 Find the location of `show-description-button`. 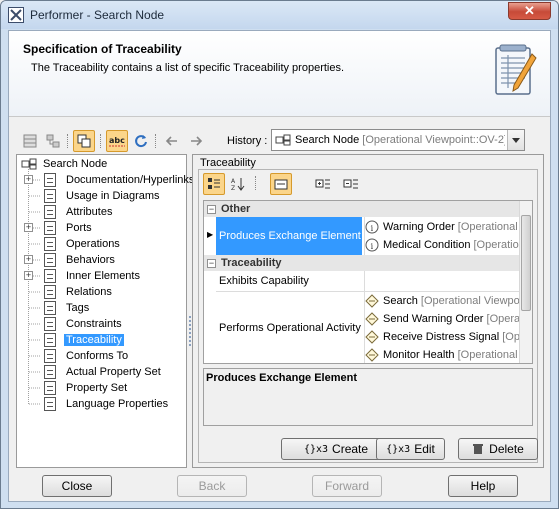

show-description-button is located at coordinates (281, 184).